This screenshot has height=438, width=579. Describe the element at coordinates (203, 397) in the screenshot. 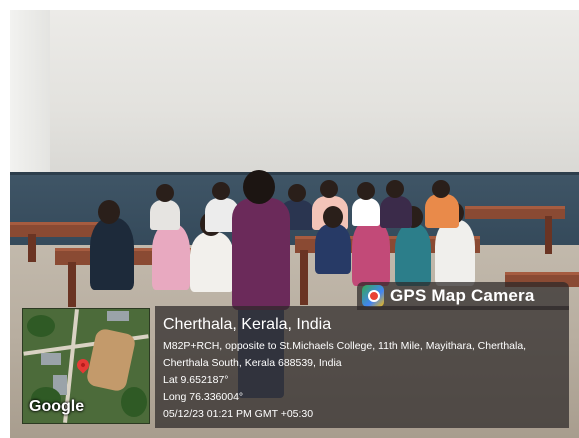

I see `longitude: Long 76.336004°` at that location.